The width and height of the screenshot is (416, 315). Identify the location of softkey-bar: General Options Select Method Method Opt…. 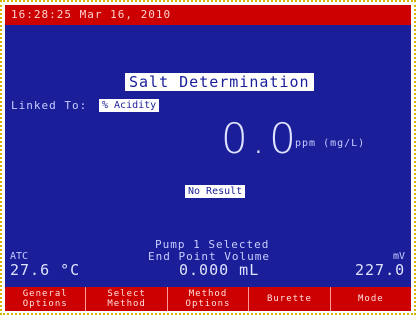
(208, 299).